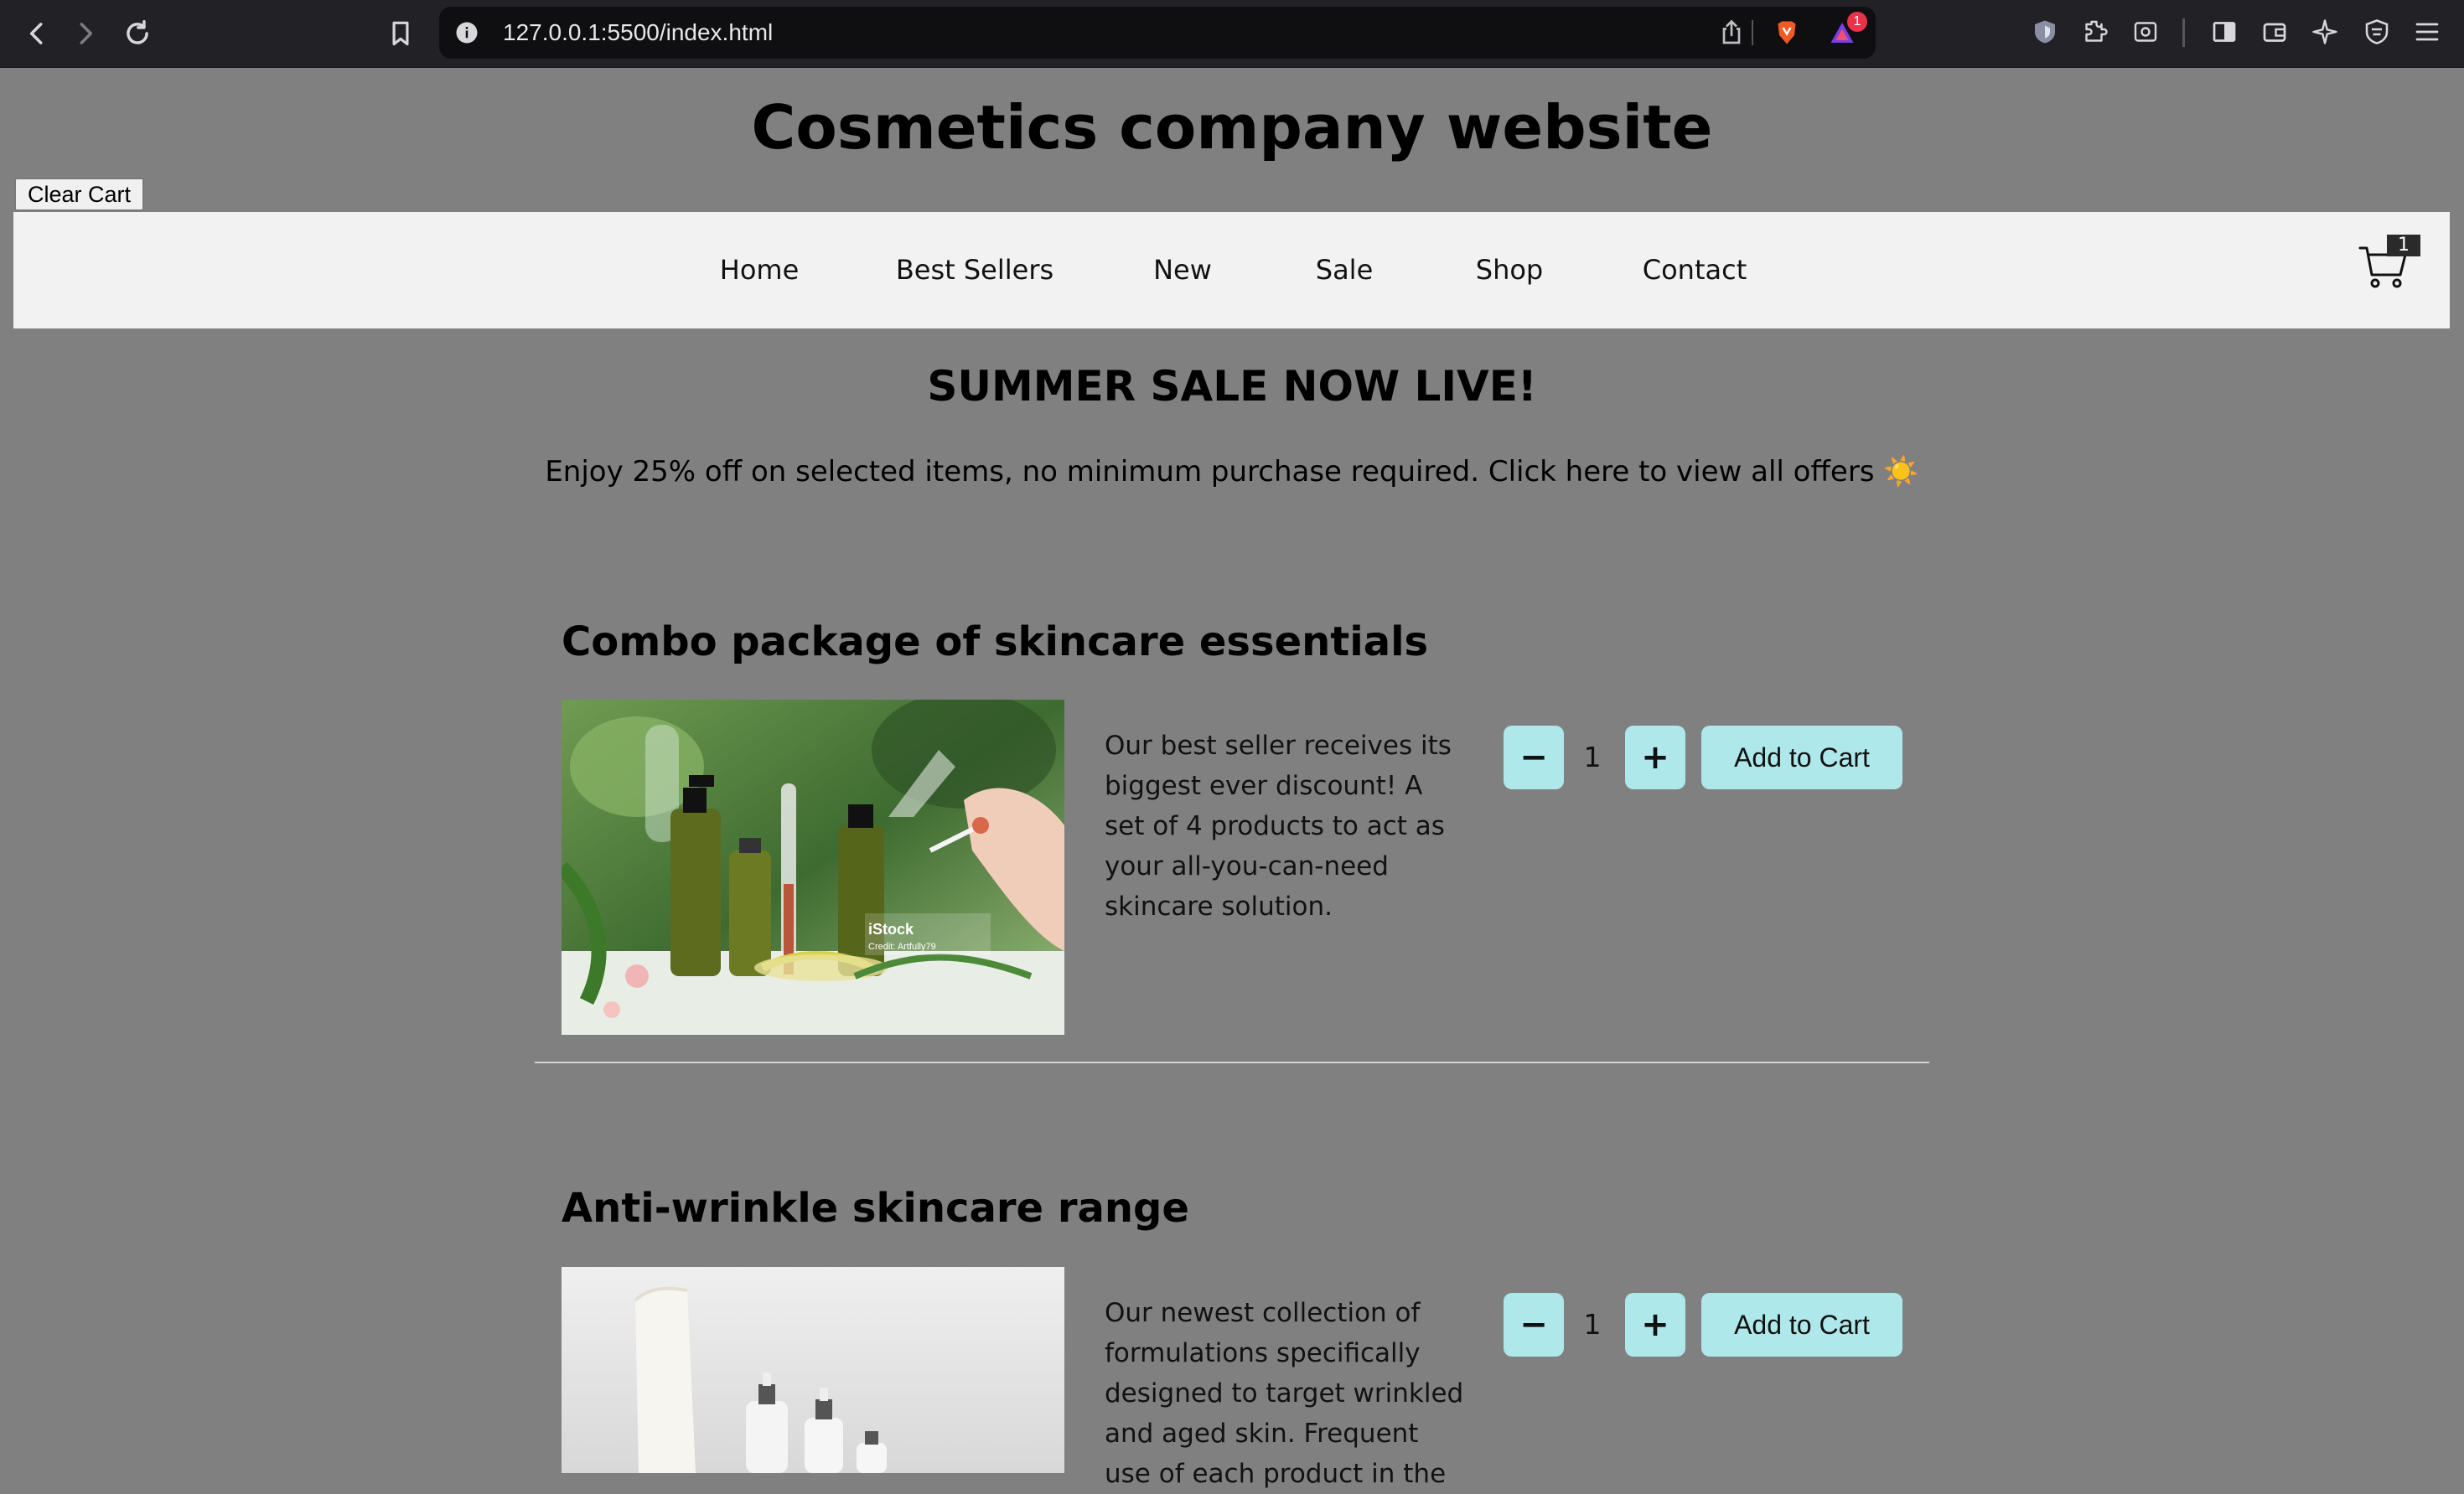 Image resolution: width=2464 pixels, height=1494 pixels. What do you see at coordinates (1232, 1062) in the screenshot?
I see `product-divider` at bounding box center [1232, 1062].